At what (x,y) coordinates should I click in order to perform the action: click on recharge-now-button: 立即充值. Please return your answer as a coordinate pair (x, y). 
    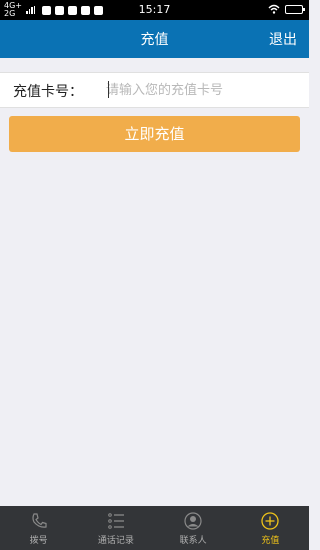
    Looking at the image, I should click on (154, 134).